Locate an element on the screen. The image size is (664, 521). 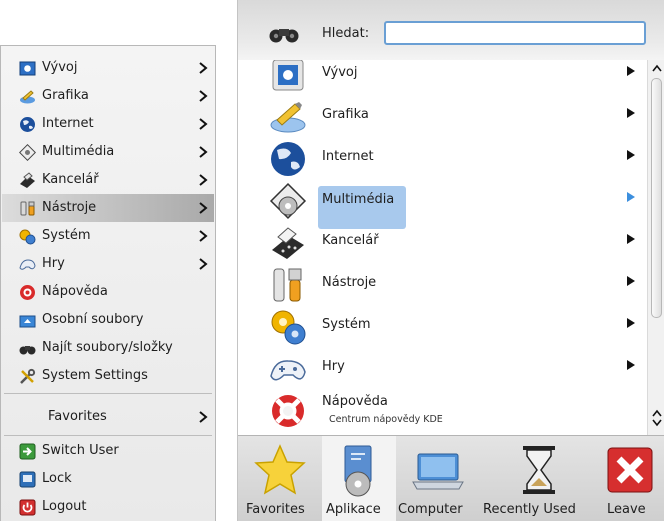
classic-item-label: Nápověda is located at coordinates (75, 291).